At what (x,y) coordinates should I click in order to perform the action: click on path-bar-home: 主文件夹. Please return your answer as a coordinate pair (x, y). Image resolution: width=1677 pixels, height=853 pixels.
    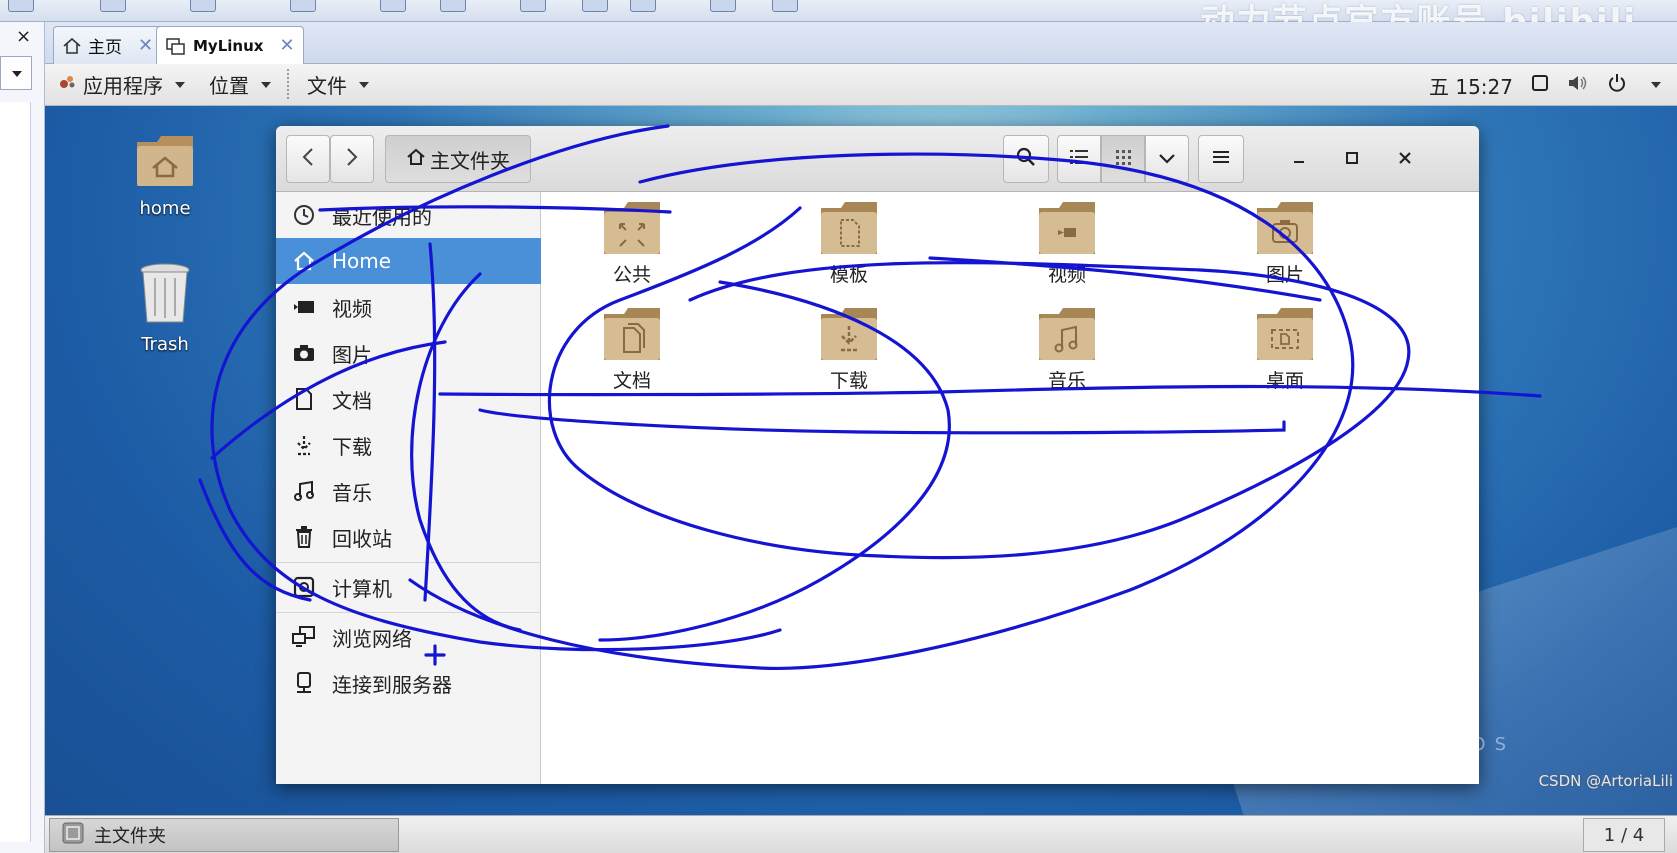
    Looking at the image, I should click on (458, 159).